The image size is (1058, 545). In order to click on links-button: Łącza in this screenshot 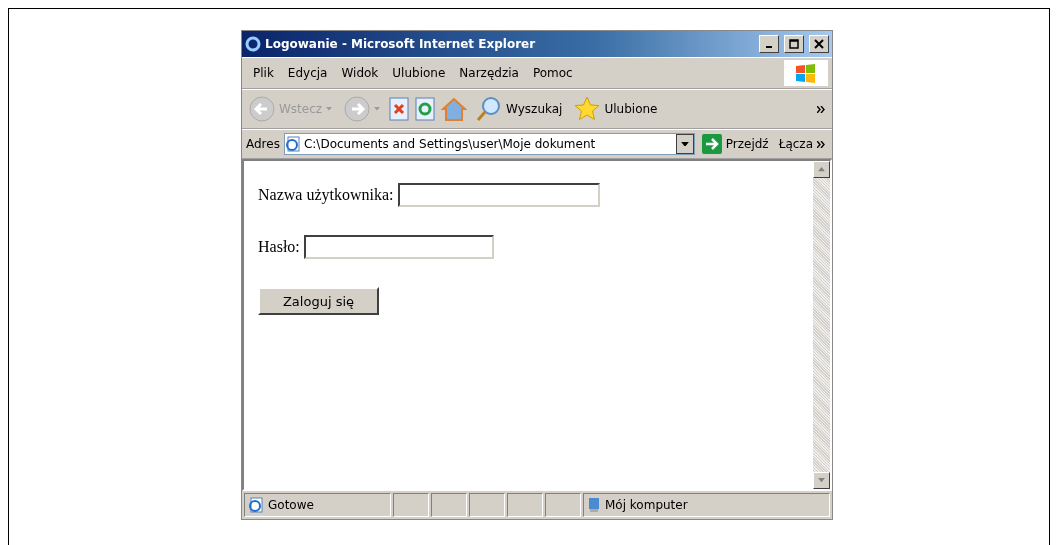, I will do `click(801, 144)`.